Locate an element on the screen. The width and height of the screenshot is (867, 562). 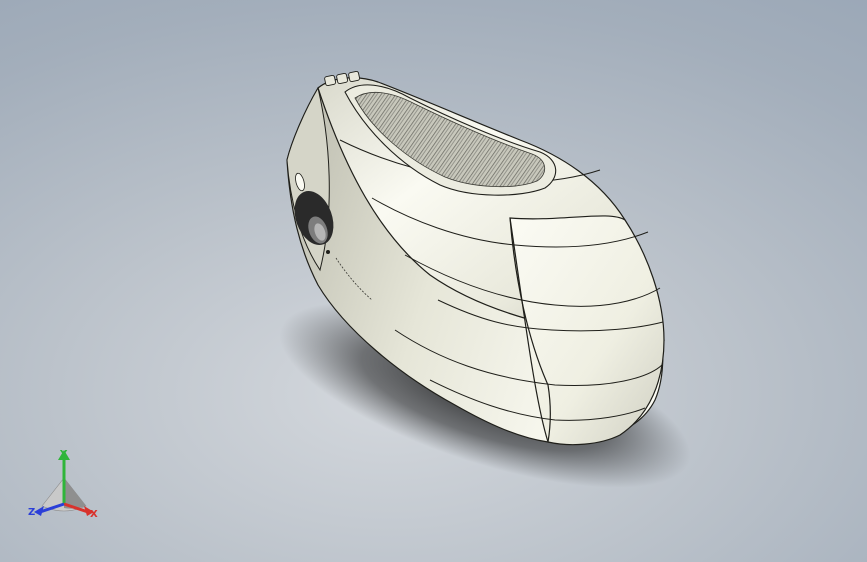
triad-graphic: Y X Z is located at coordinates (63, 484).